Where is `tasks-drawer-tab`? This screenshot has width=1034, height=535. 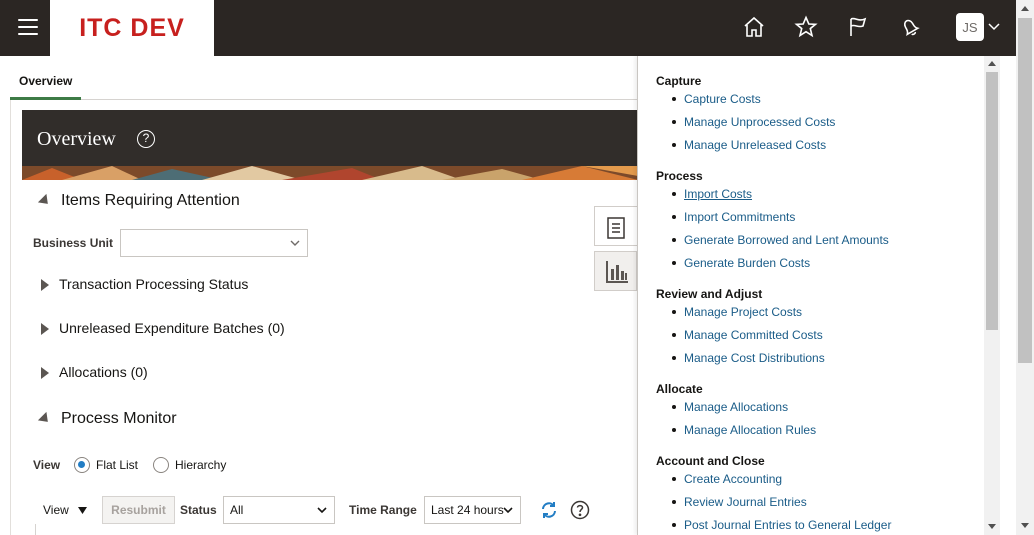 tasks-drawer-tab is located at coordinates (615, 226).